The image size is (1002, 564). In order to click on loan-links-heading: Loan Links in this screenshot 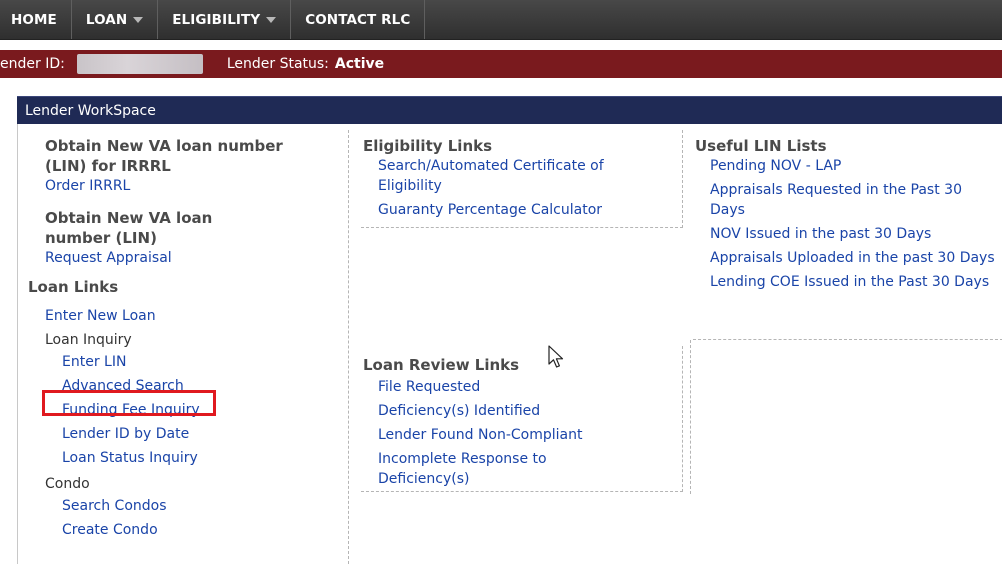, I will do `click(73, 287)`.